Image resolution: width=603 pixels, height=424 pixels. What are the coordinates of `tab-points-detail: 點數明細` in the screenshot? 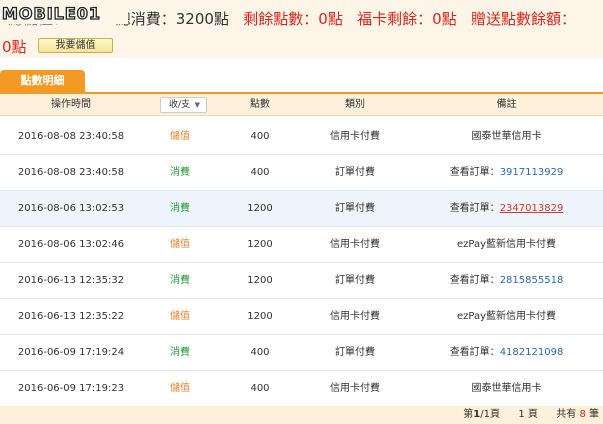 It's located at (42, 81).